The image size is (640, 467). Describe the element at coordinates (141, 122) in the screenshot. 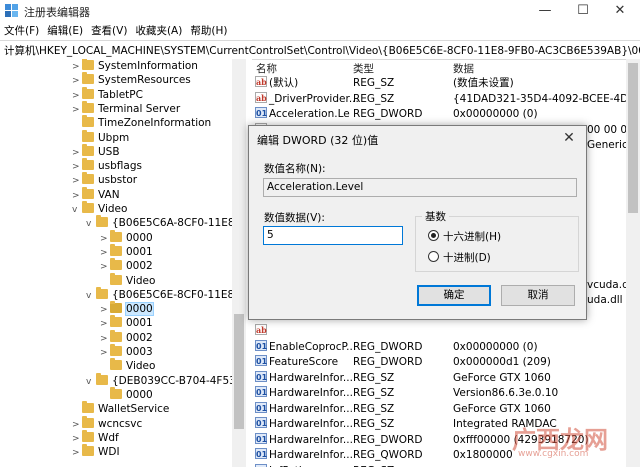

I see `tree-item: TimeZoneInformation` at that location.